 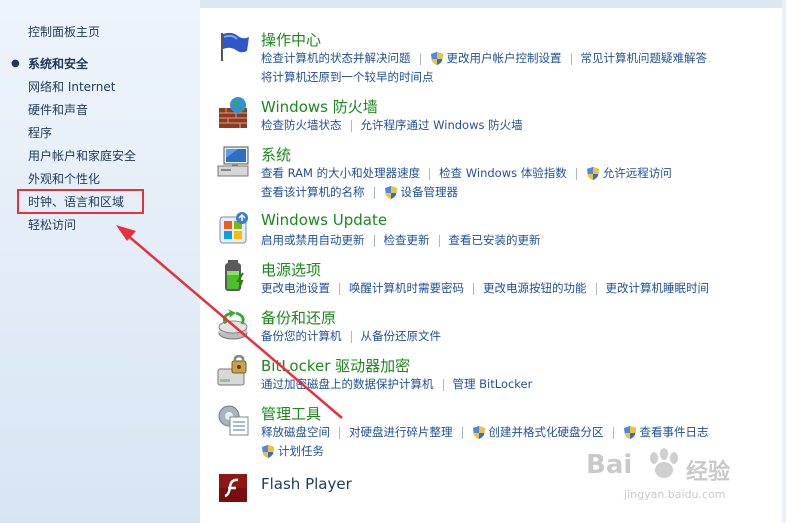 I want to click on window-right-edge, so click(x=784, y=261).